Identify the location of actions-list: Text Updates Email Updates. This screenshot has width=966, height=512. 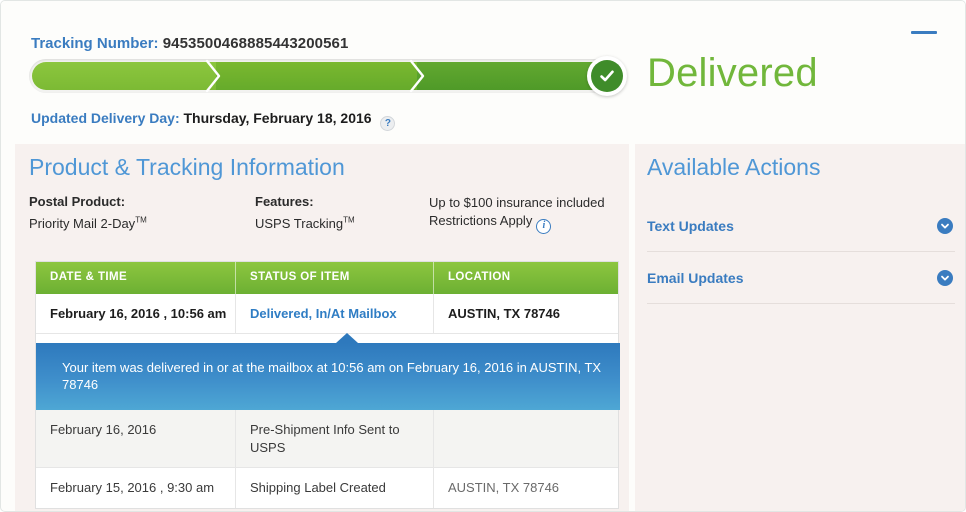
(801, 252).